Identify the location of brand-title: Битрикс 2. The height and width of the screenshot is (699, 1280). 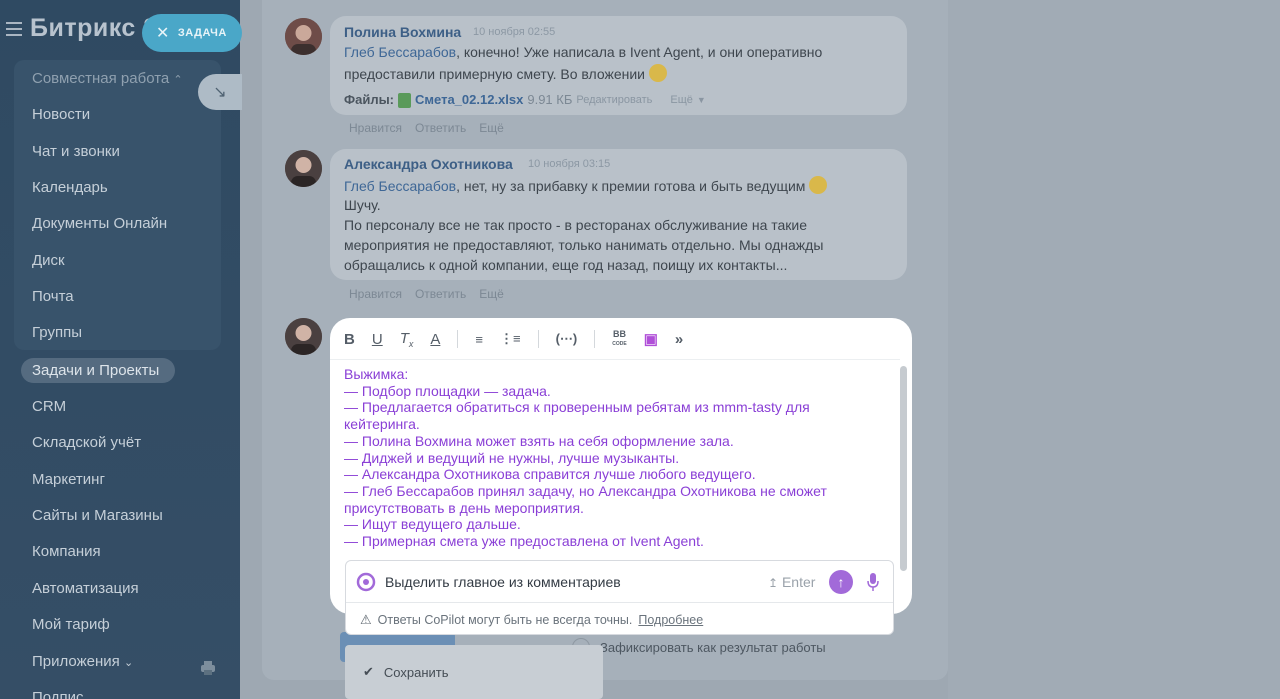
(94, 28).